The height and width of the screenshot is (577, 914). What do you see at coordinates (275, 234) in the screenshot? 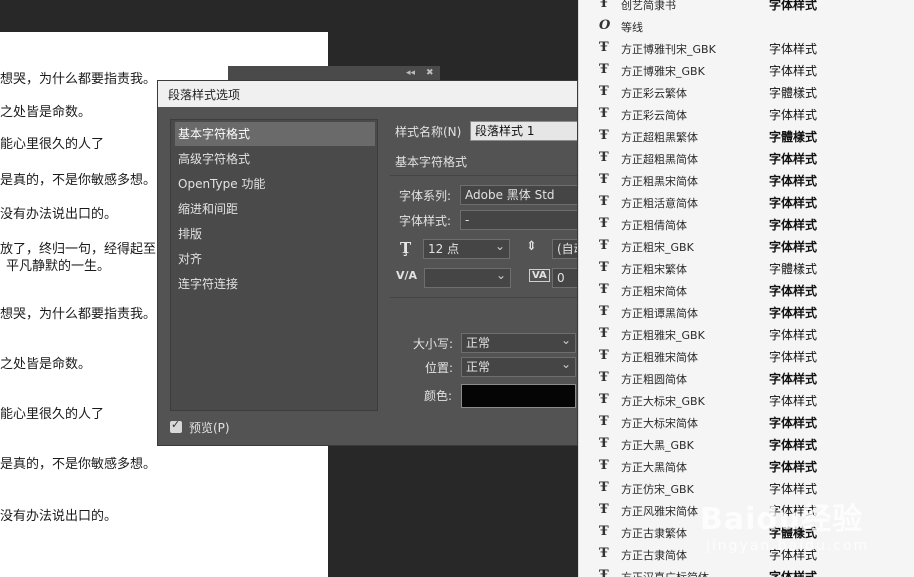
I see `category-composition: 排版` at bounding box center [275, 234].